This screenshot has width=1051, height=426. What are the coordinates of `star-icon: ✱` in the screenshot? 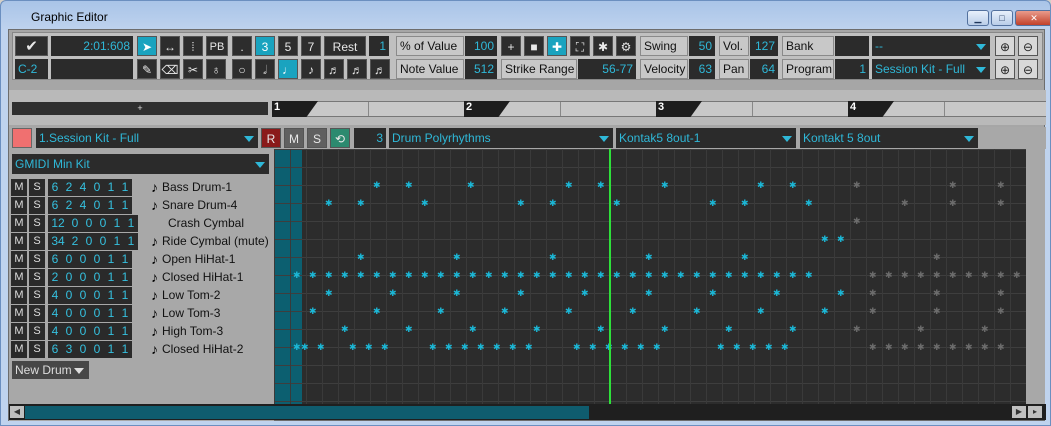 It's located at (603, 46).